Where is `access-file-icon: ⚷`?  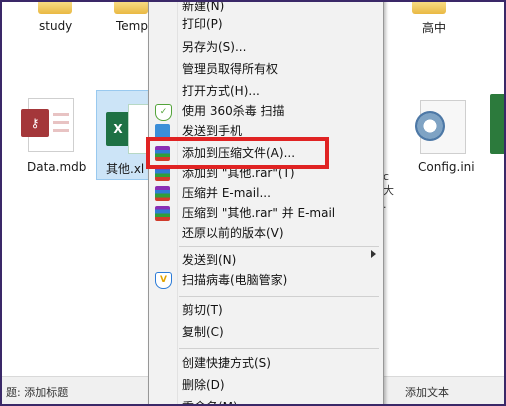 access-file-icon: ⚷ is located at coordinates (47, 125).